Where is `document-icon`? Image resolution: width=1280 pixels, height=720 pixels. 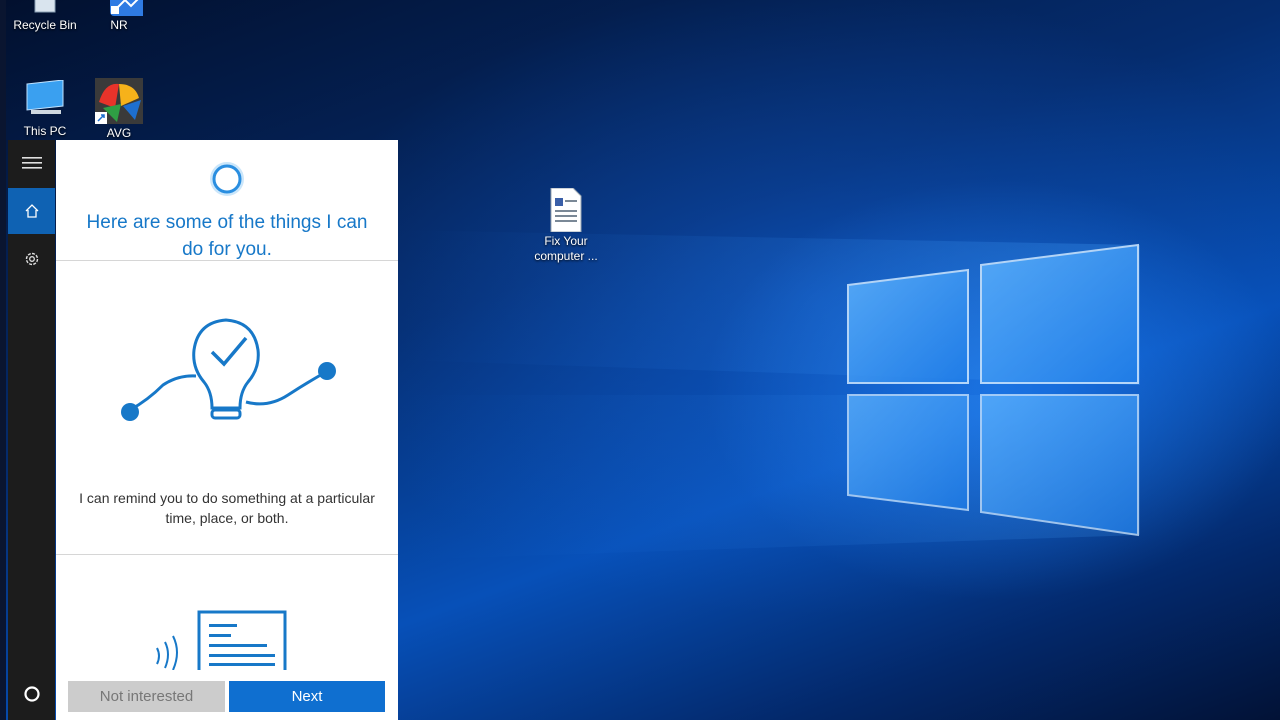 document-icon is located at coordinates (566, 210).